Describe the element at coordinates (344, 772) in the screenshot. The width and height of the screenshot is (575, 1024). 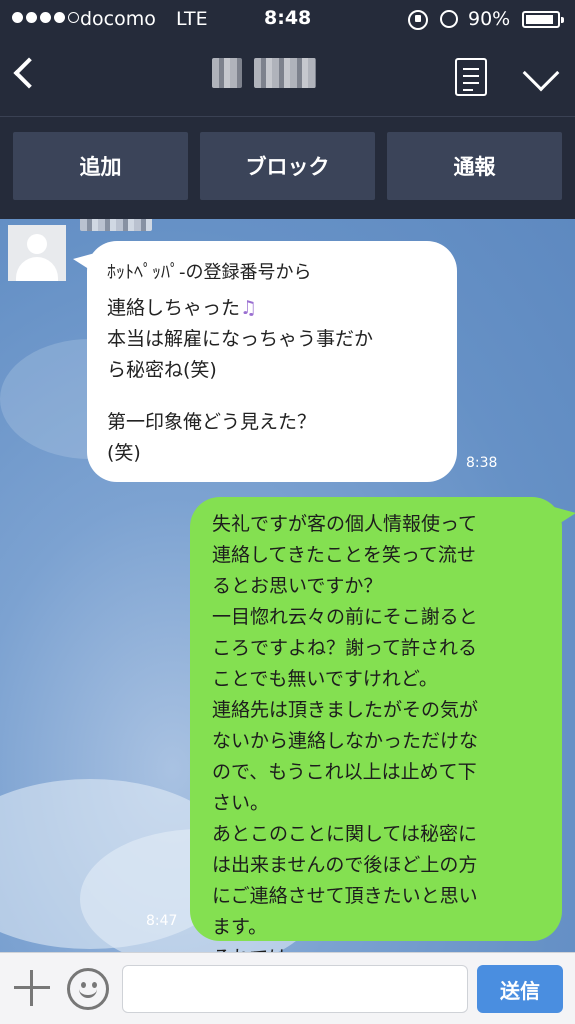
I see `message-line: ので、もうこれ以上は止めて下` at that location.